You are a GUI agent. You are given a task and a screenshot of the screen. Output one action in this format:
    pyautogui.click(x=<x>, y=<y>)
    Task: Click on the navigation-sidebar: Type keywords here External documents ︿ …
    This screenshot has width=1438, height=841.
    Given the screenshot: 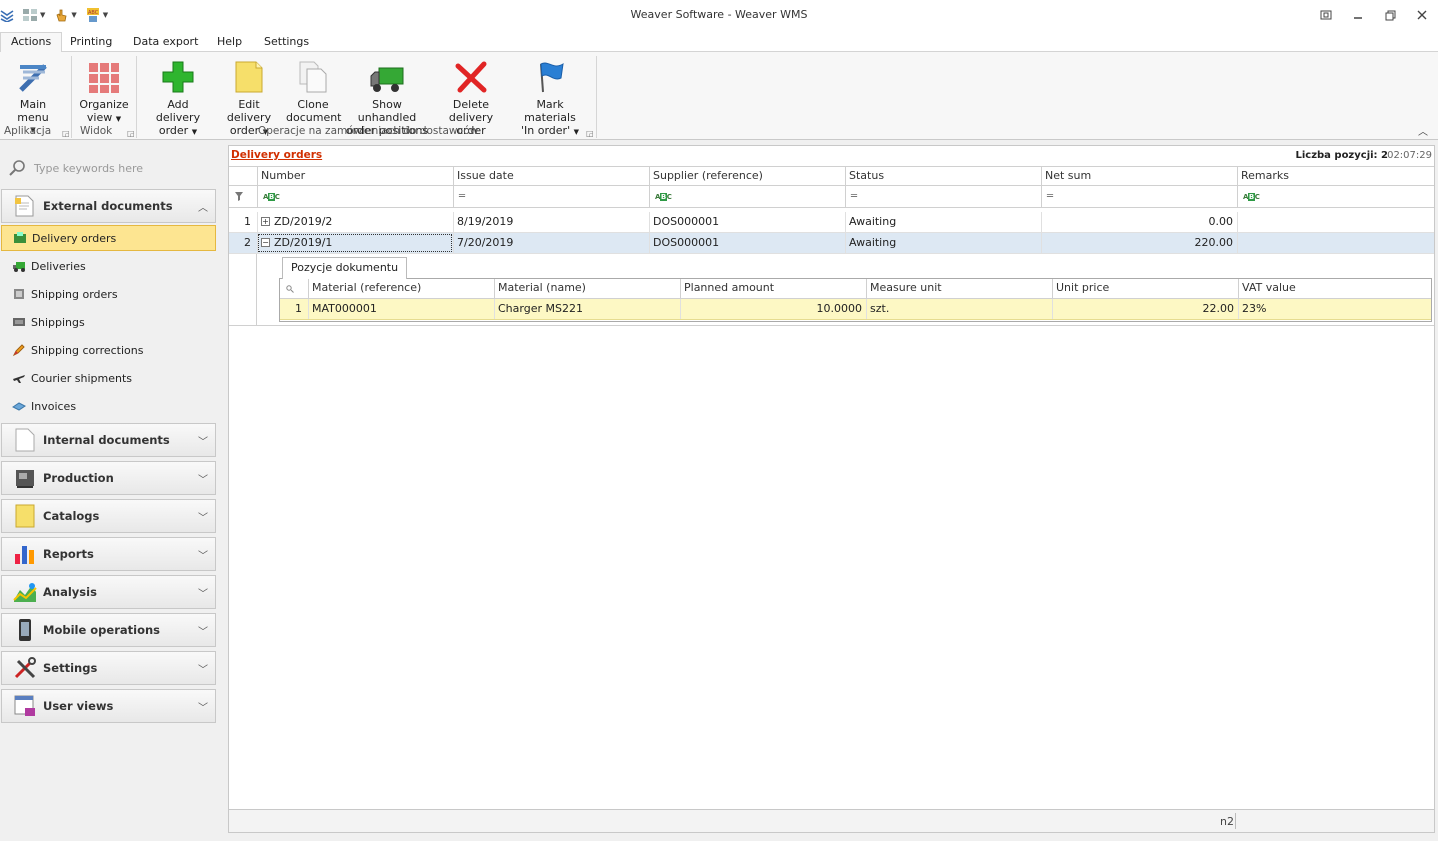 What is the action you would take?
    pyautogui.click(x=109, y=493)
    